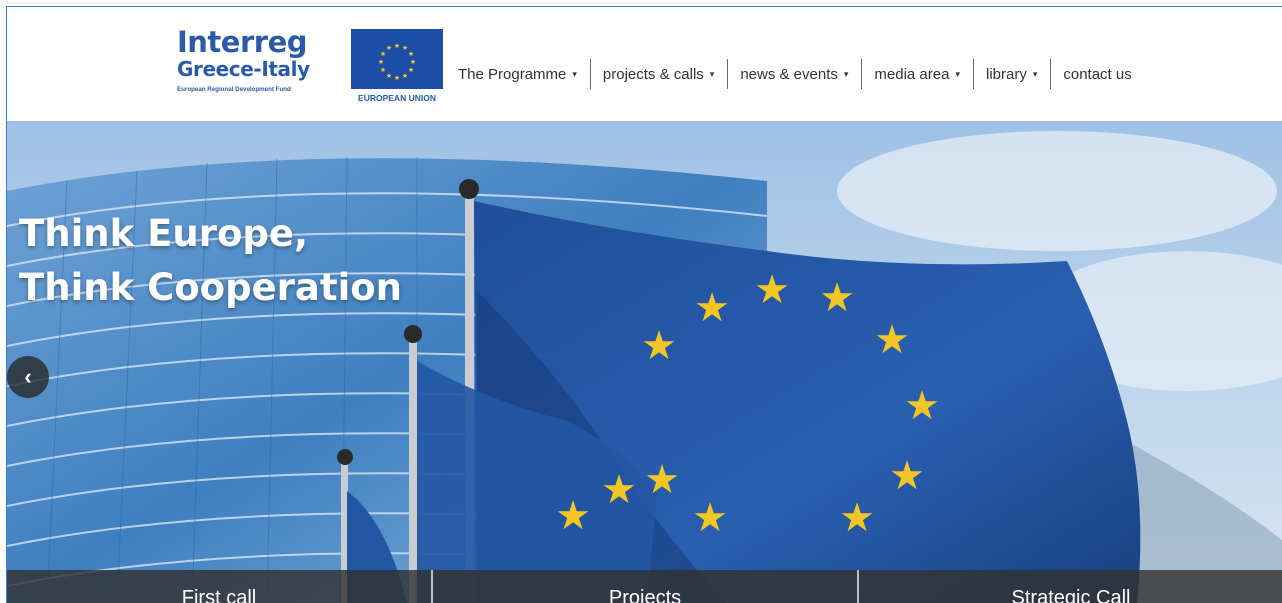 The height and width of the screenshot is (603, 1282). Describe the element at coordinates (243, 69) in the screenshot. I see `logo-region: Greece-Italy` at that location.